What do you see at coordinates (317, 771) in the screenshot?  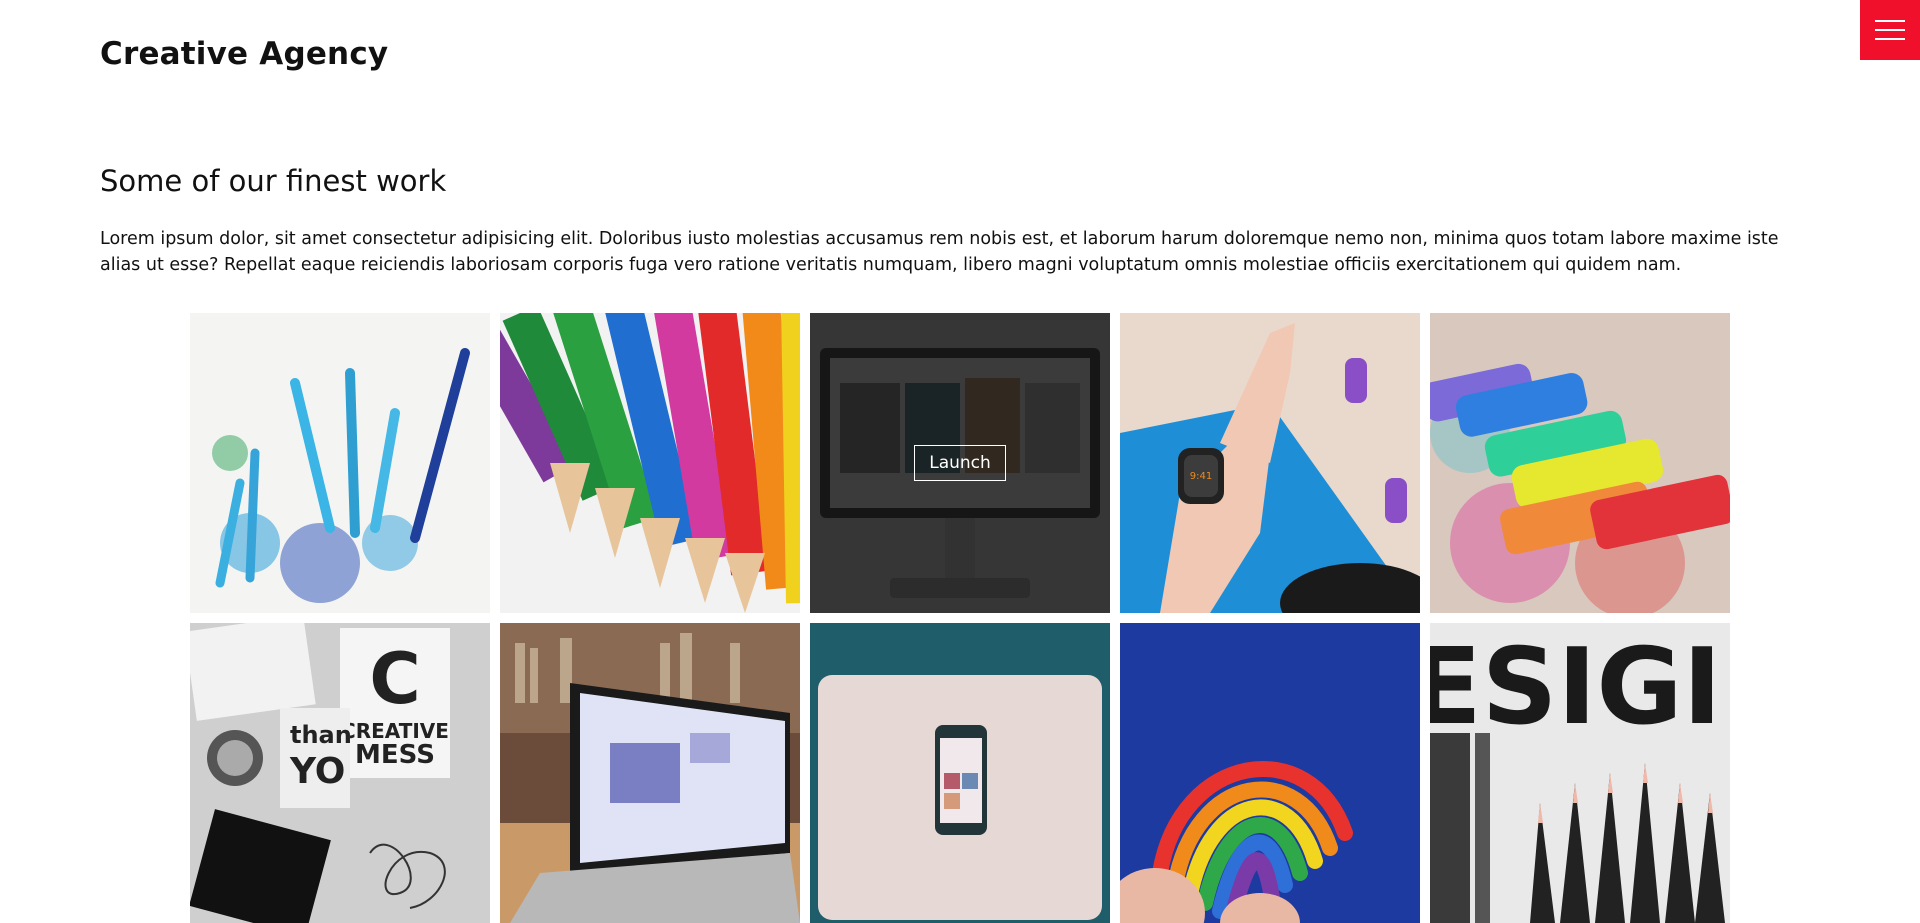 I see `svg-text: YO` at bounding box center [317, 771].